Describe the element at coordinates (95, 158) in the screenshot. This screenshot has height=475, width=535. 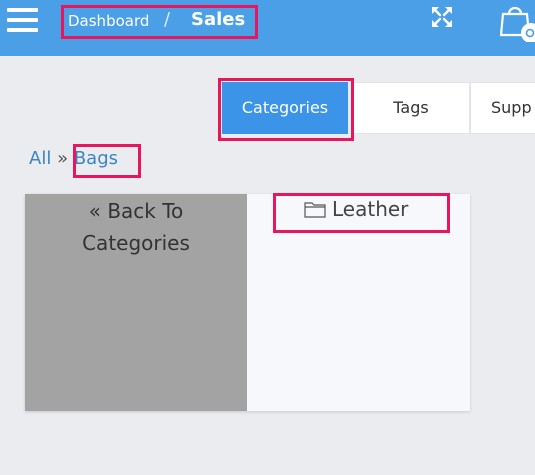
I see `path-current: Bags` at that location.